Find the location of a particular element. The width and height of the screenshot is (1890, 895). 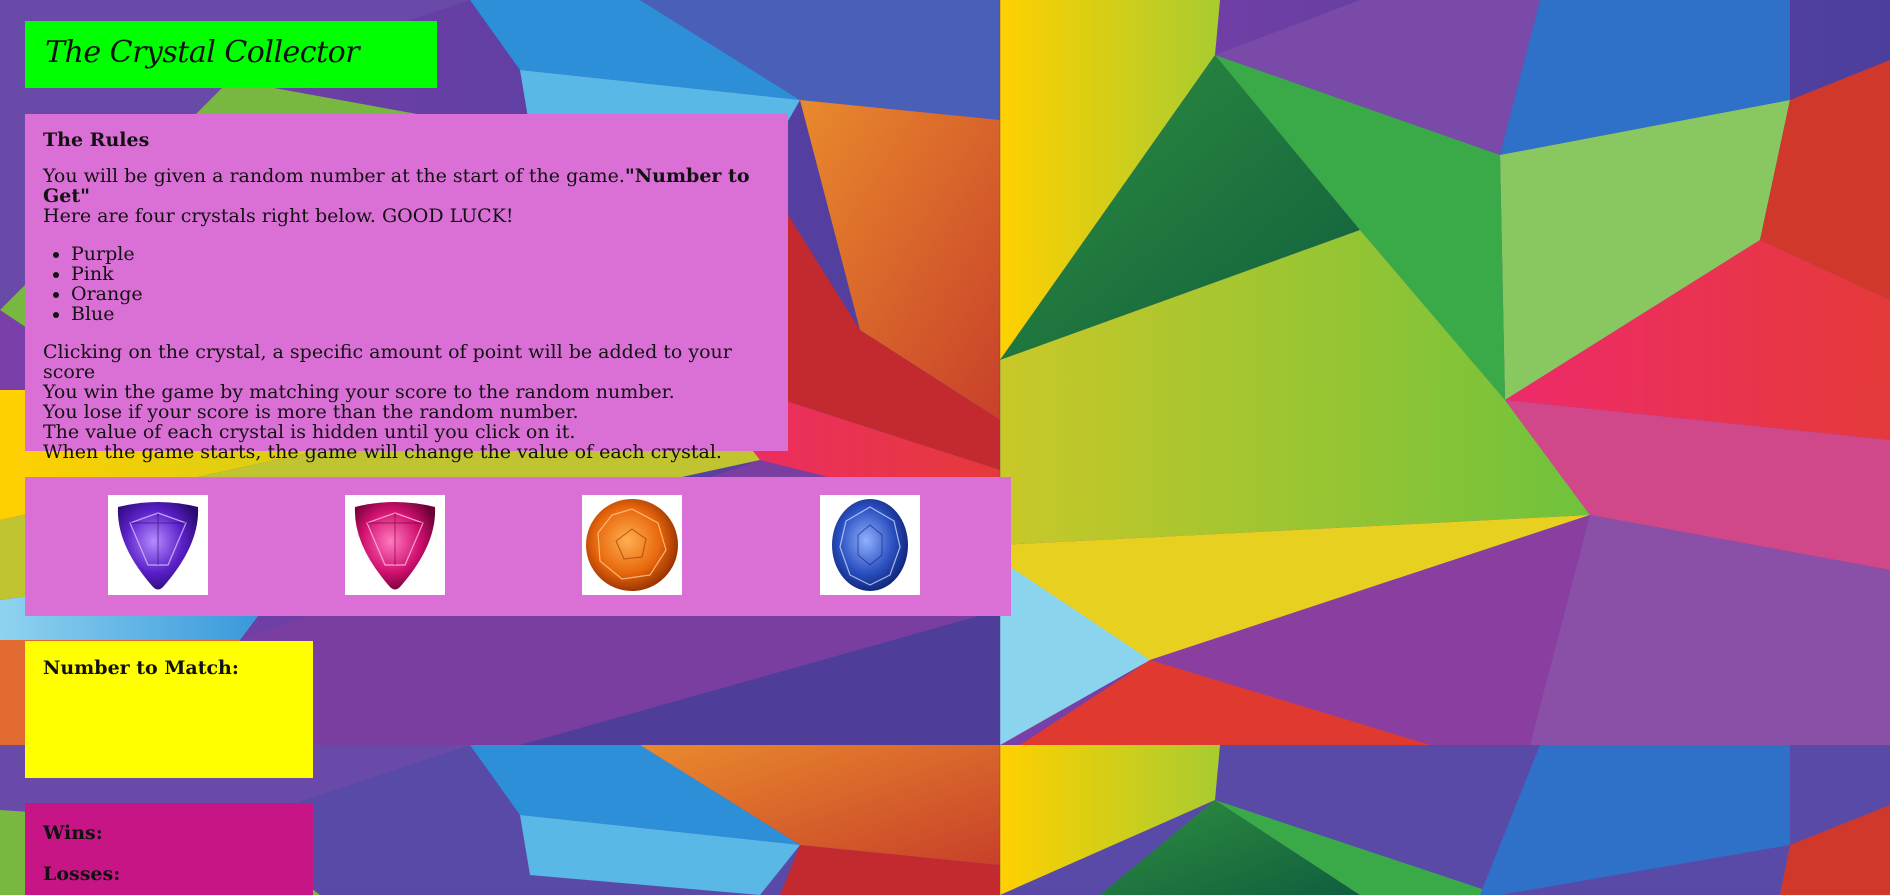

orange-crystal-button is located at coordinates (632, 545).